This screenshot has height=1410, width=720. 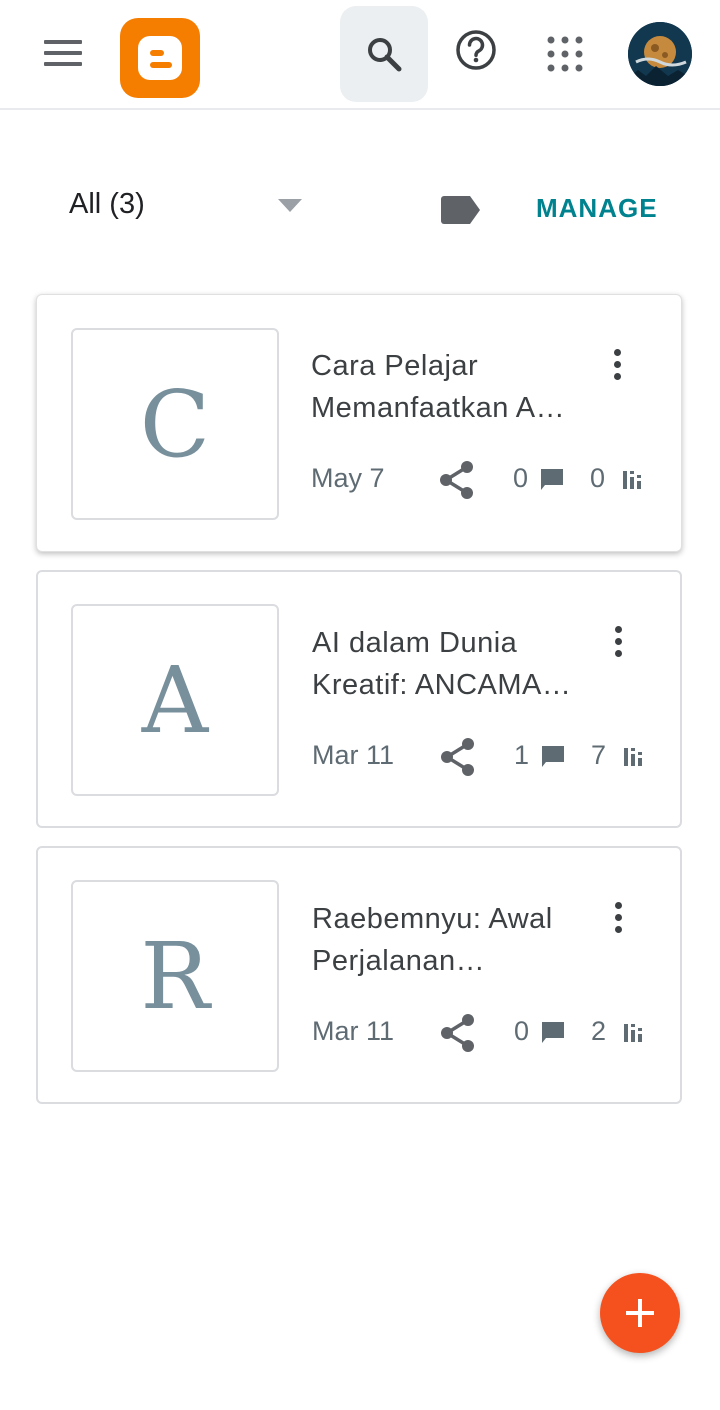 I want to click on help-circle-icon, so click(x=476, y=50).